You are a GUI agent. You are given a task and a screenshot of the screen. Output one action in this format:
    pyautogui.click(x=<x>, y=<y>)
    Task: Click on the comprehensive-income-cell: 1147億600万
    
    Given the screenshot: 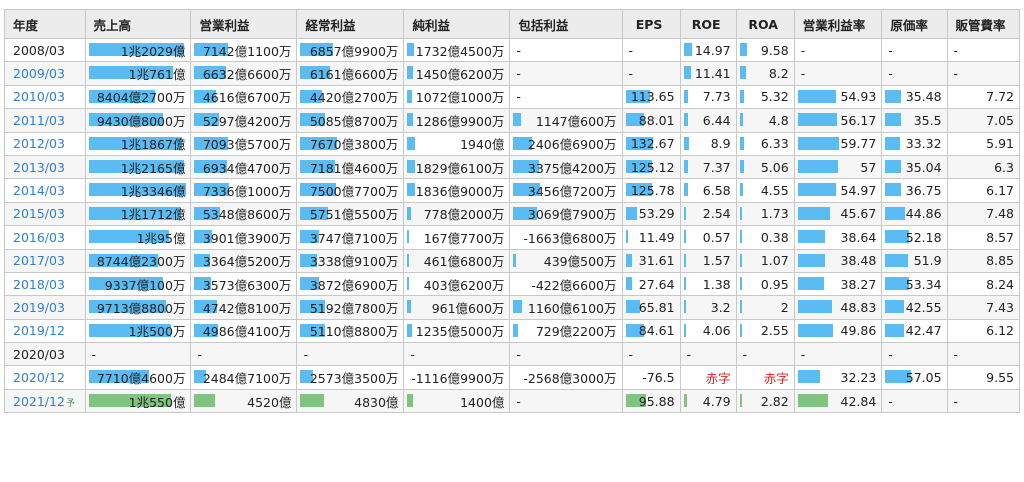 What is the action you would take?
    pyautogui.click(x=566, y=120)
    